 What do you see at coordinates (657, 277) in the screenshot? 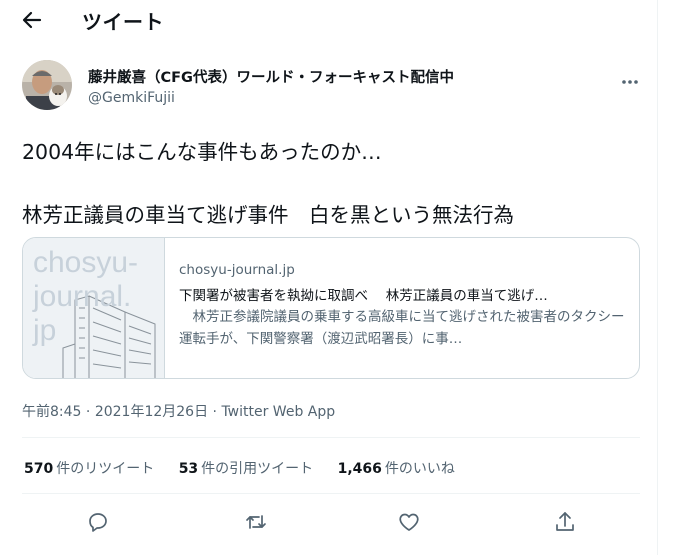
I see `column-border` at bounding box center [657, 277].